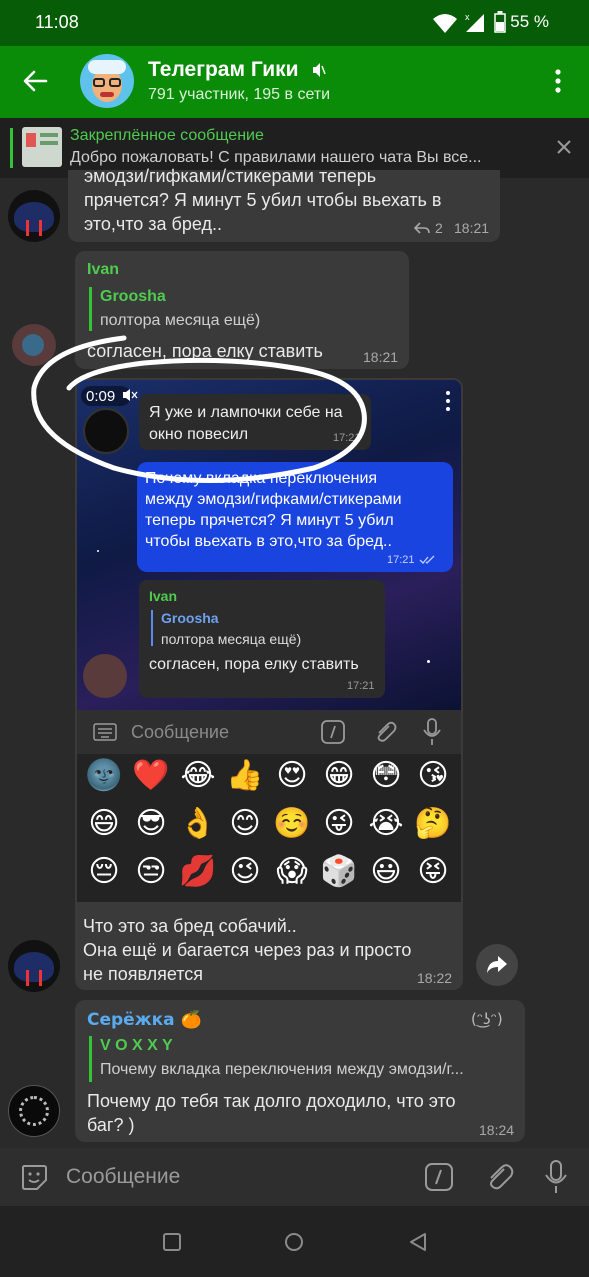  Describe the element at coordinates (294, 1177) in the screenshot. I see `message-input-bar: Сообщение` at that location.